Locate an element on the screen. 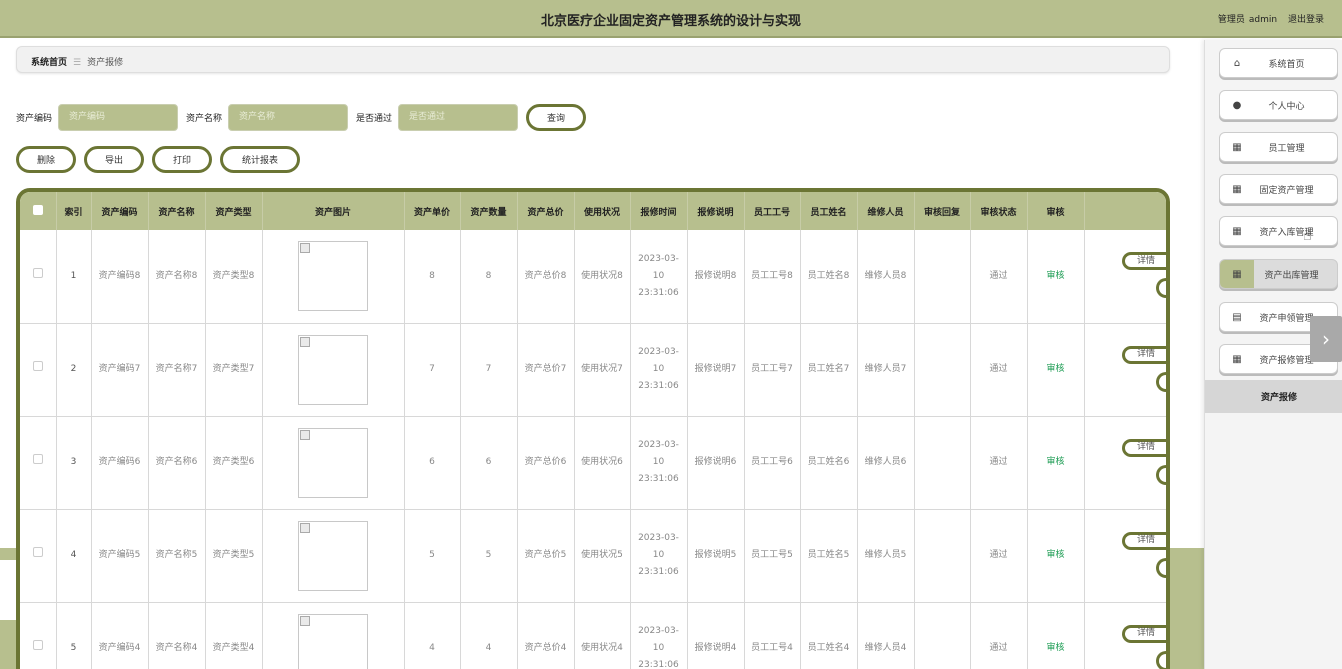  cell-asset-name: 资产名称7 is located at coordinates (177, 370).